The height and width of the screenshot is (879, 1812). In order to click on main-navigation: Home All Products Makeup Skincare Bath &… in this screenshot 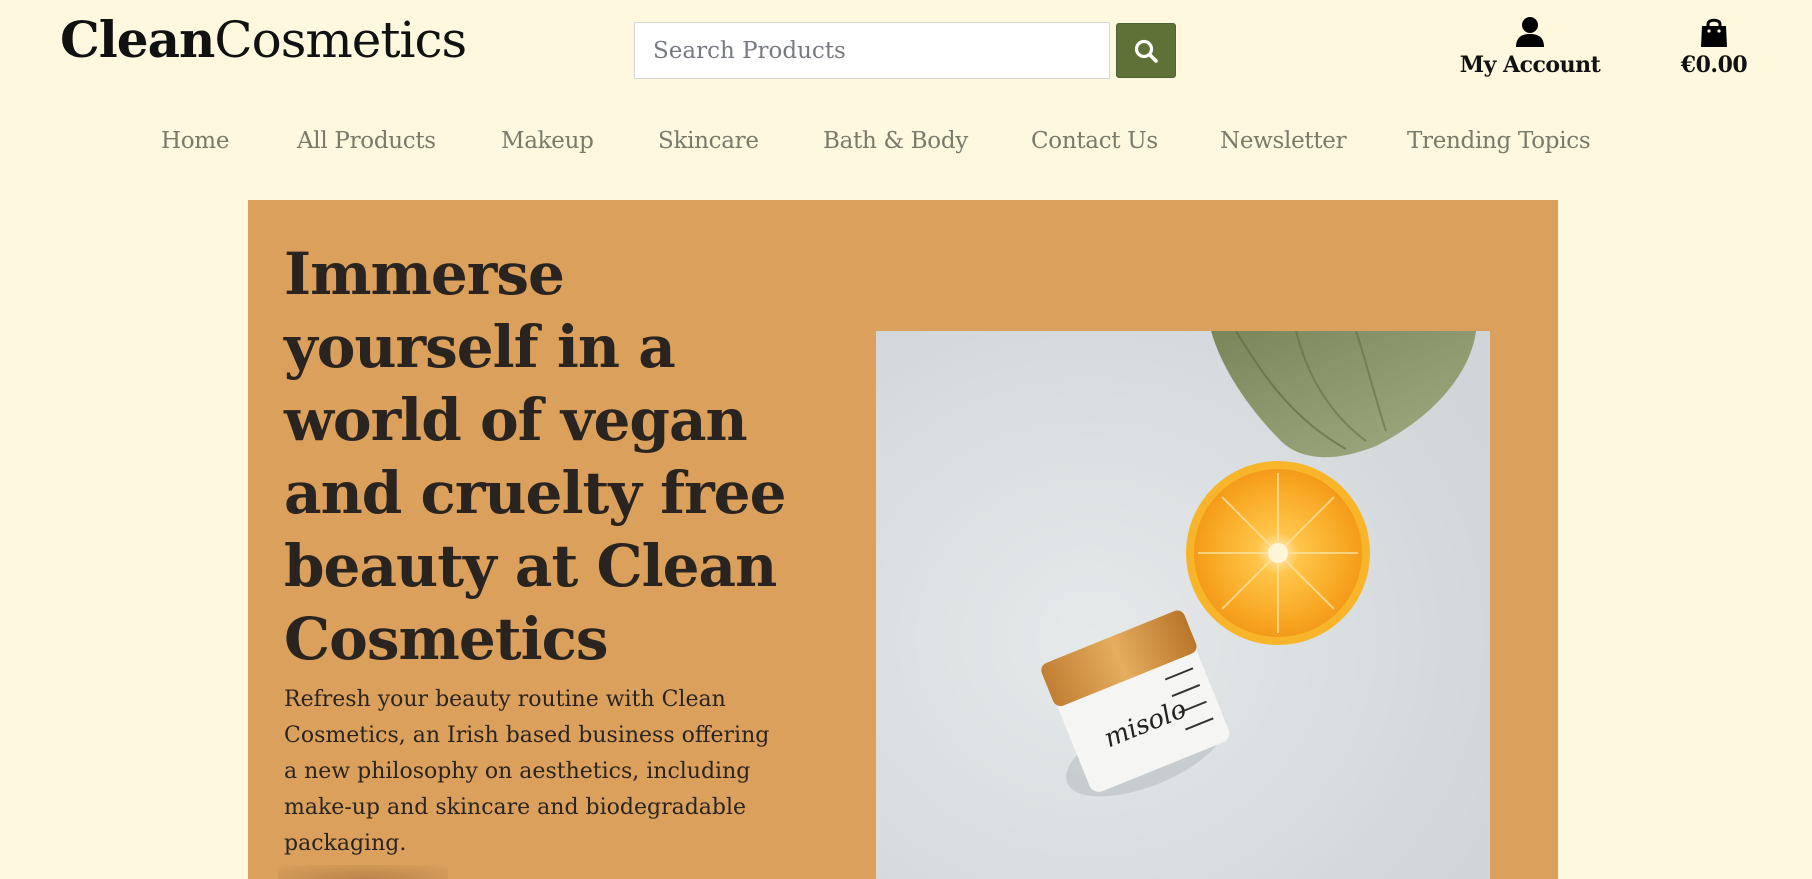, I will do `click(906, 148)`.